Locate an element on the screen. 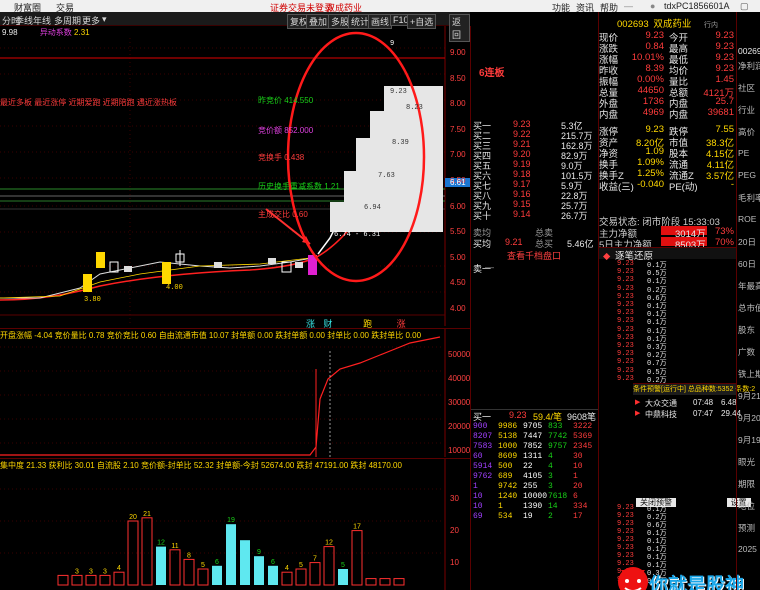 The width and height of the screenshot is (760, 590). volume-svg is located at coordinates (223, 393).